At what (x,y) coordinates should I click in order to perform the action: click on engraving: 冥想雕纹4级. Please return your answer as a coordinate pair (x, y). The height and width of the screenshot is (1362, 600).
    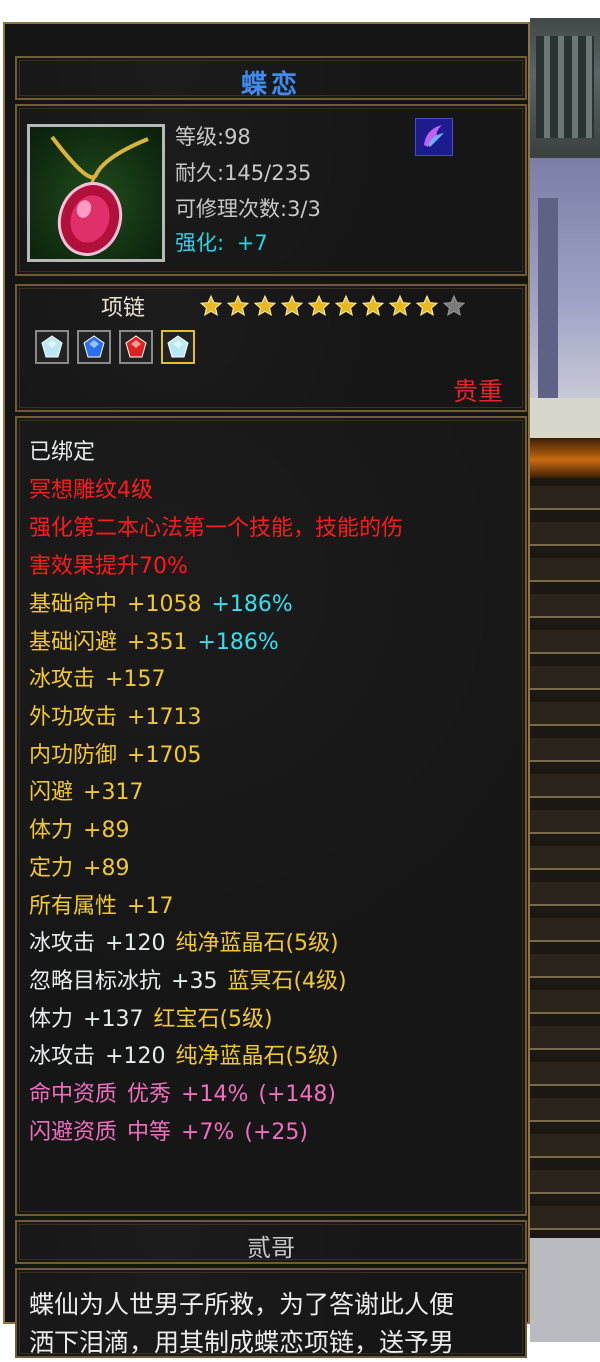
    Looking at the image, I should click on (91, 490).